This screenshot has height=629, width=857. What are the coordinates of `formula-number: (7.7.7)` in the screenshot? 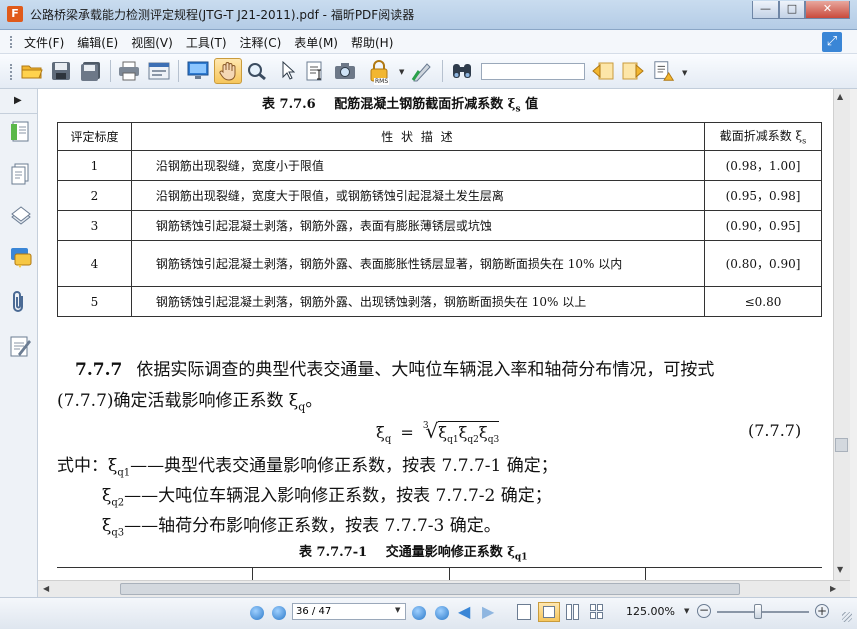 It's located at (775, 430).